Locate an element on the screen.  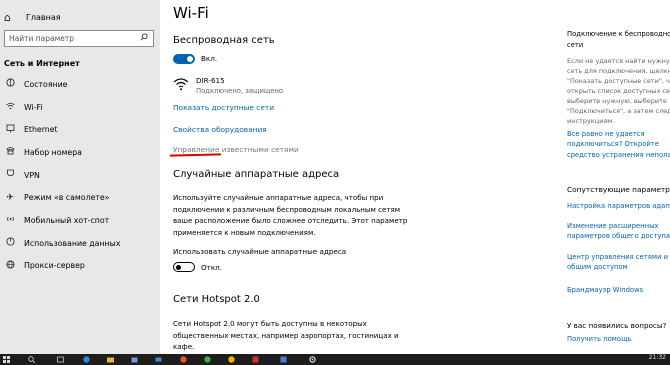
questions-title: У вас появились вопросы? is located at coordinates (617, 325).